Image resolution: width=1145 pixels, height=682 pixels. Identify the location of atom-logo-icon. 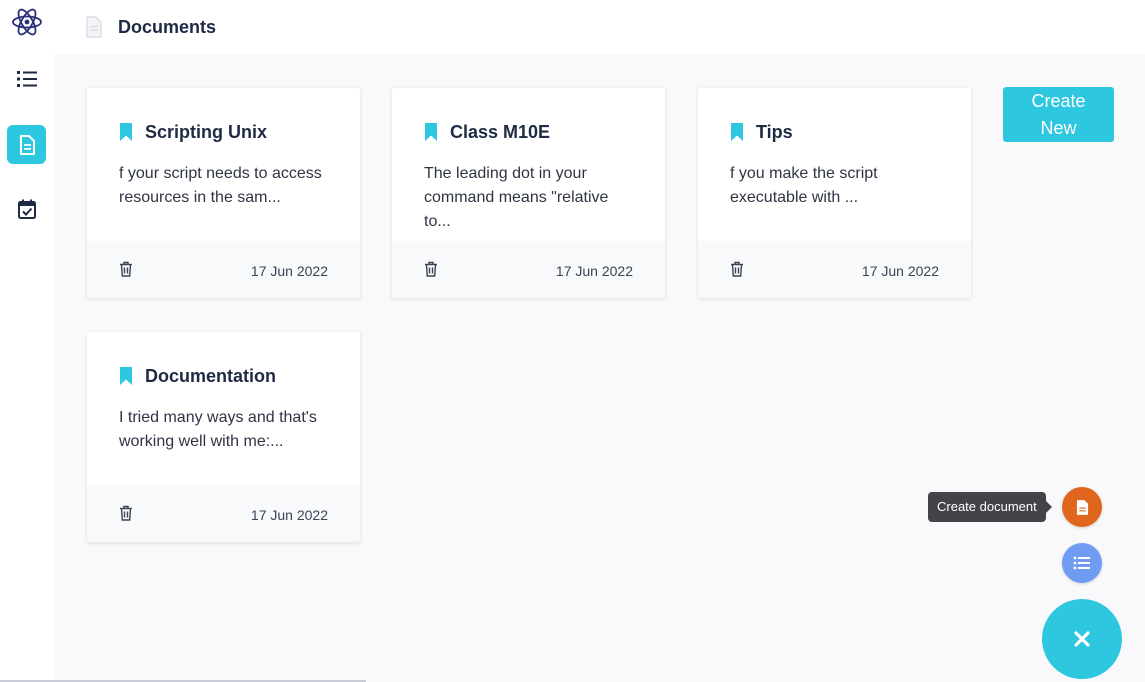
(27, 22).